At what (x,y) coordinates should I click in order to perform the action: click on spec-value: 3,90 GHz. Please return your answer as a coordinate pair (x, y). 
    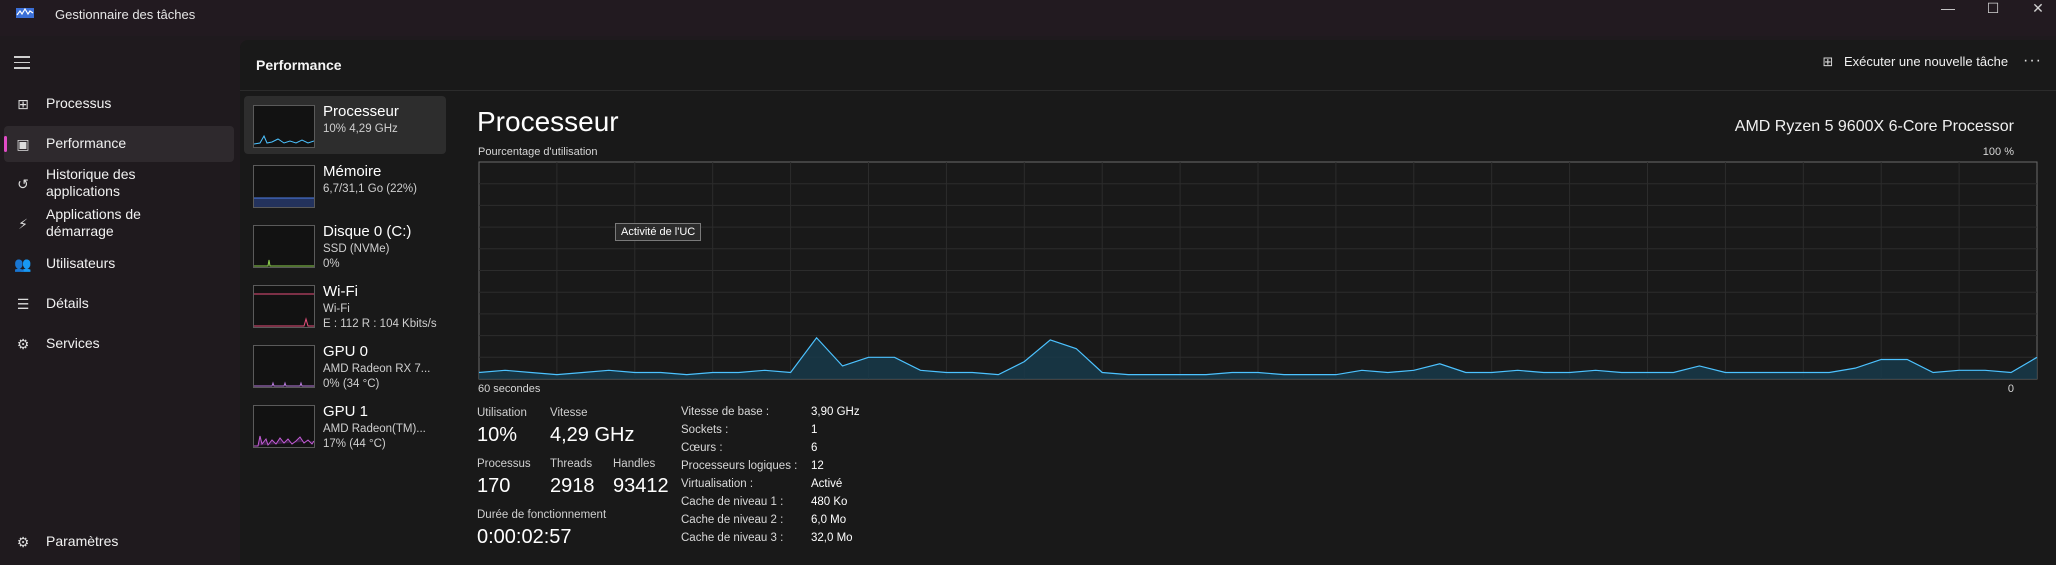
    Looking at the image, I should click on (835, 412).